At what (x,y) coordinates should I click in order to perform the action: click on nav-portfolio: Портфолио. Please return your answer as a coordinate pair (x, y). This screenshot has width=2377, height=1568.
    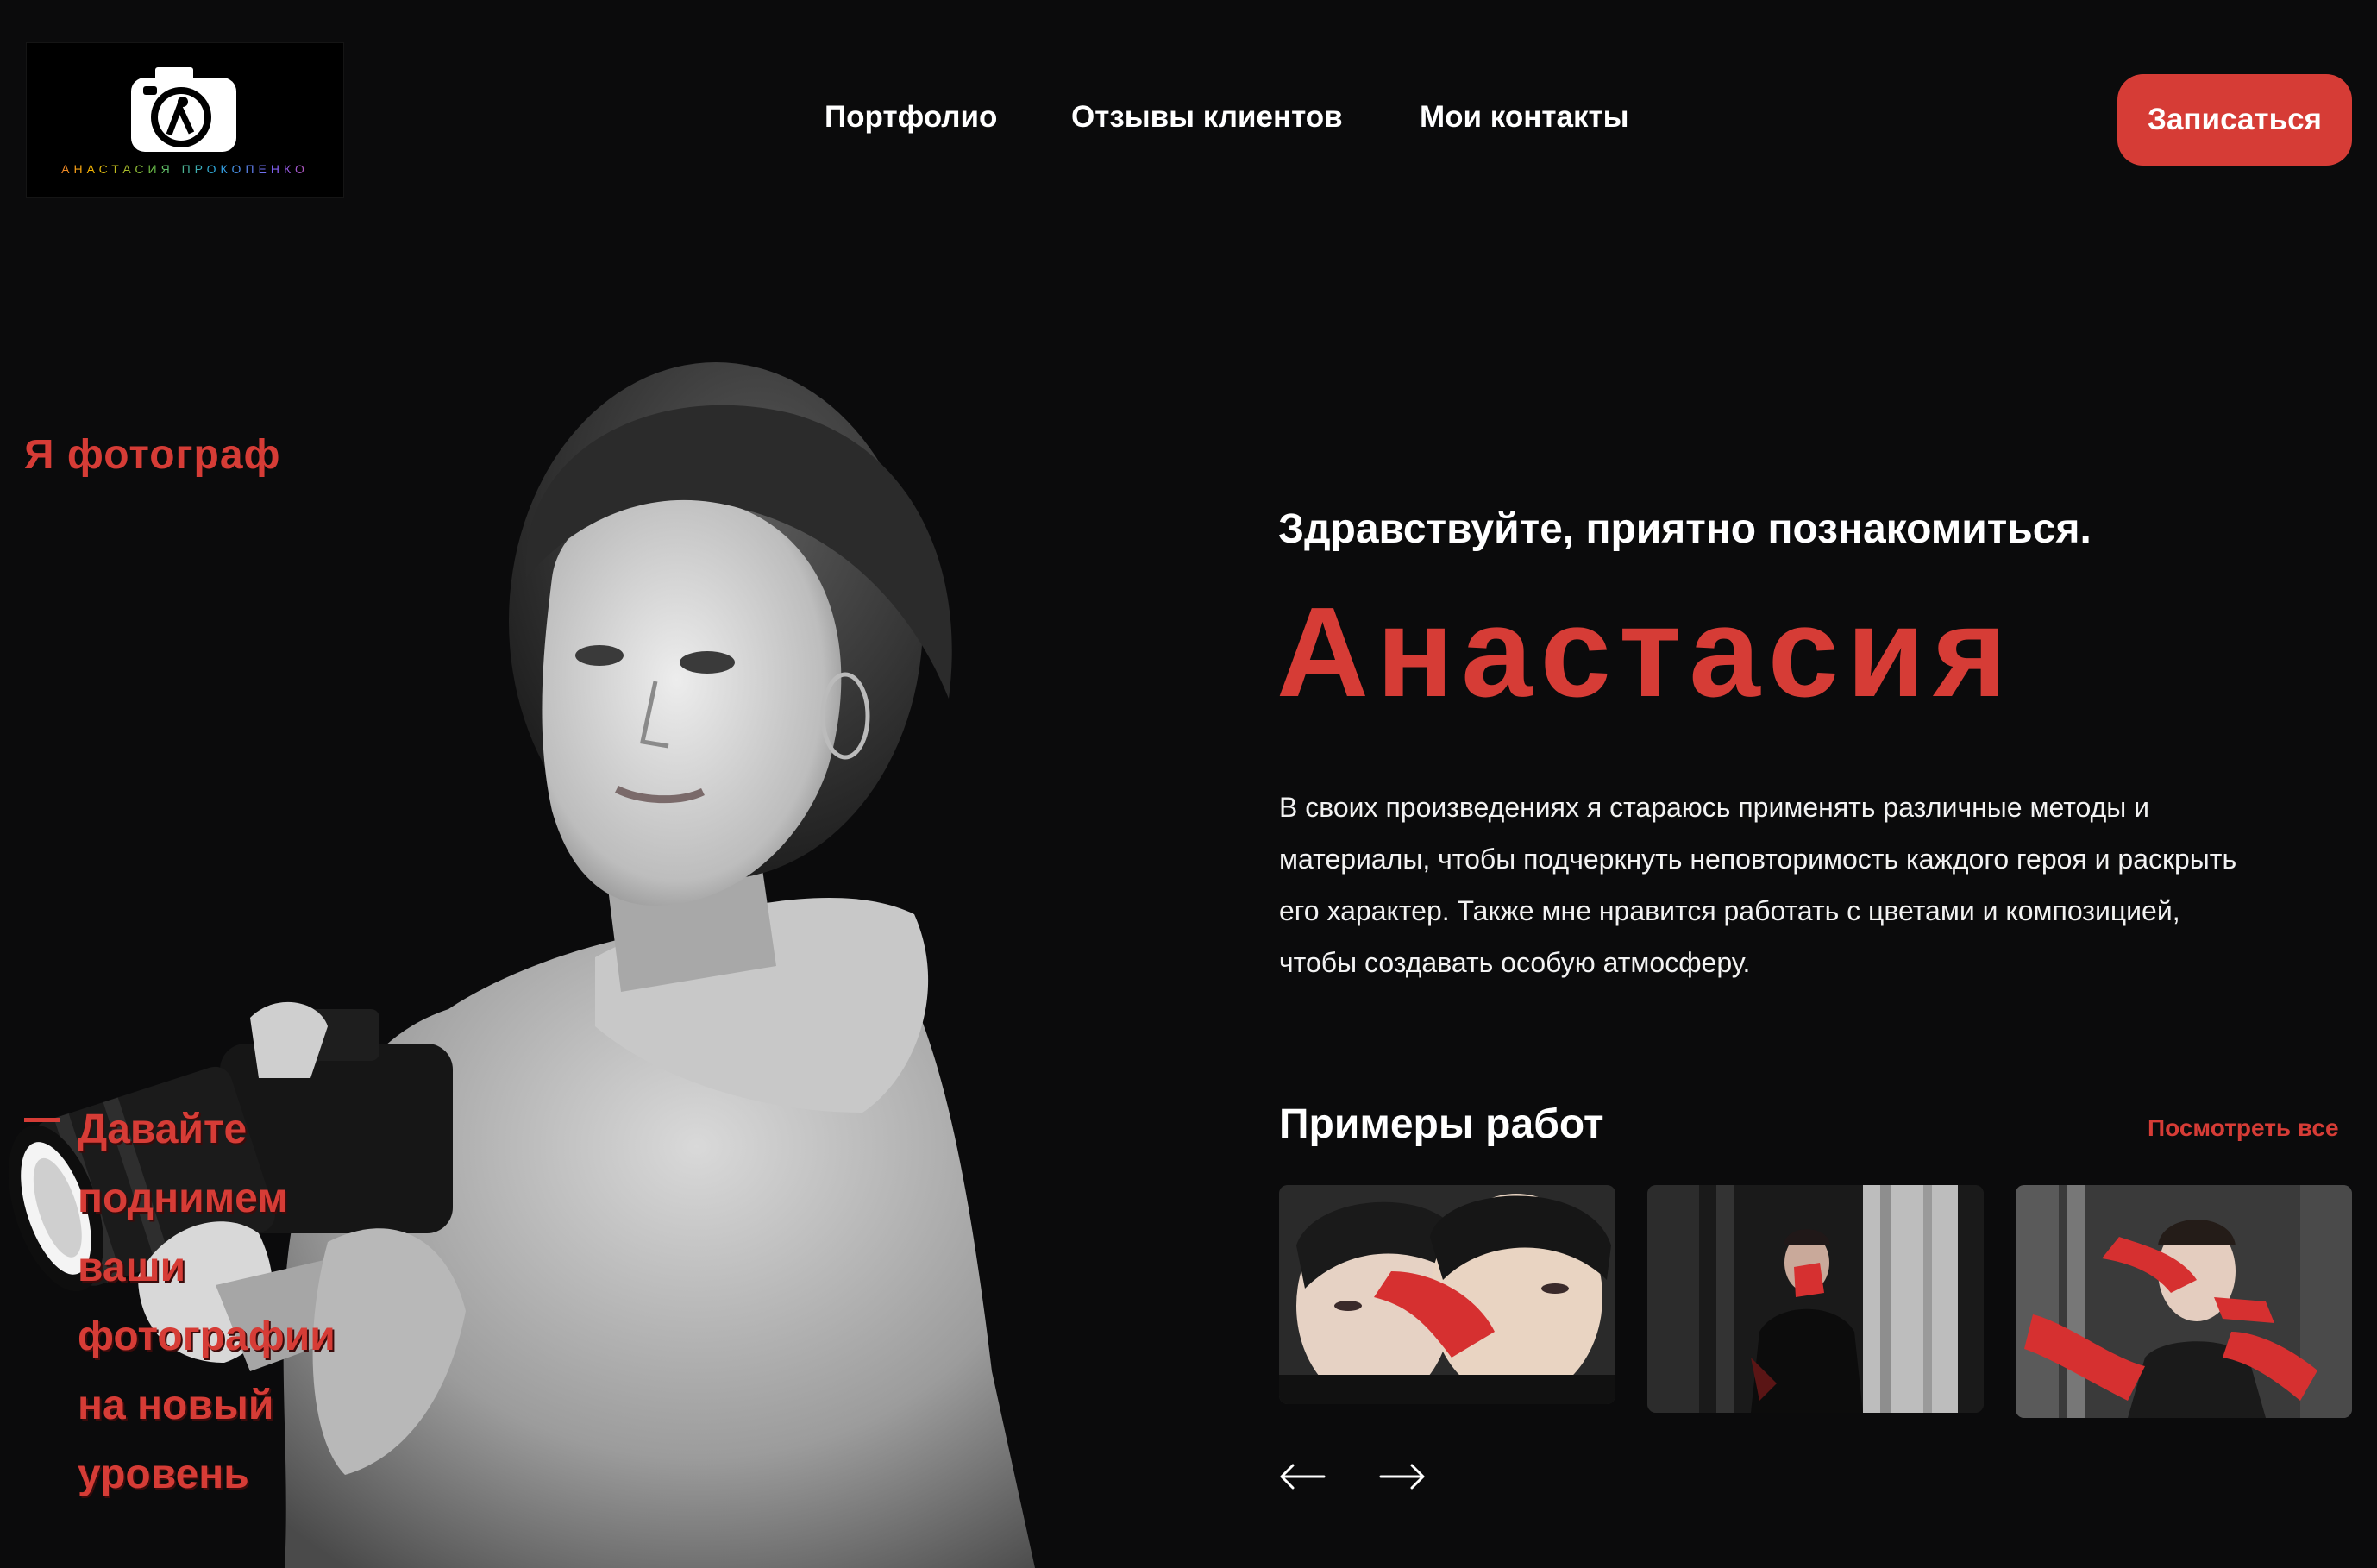
    Looking at the image, I should click on (911, 117).